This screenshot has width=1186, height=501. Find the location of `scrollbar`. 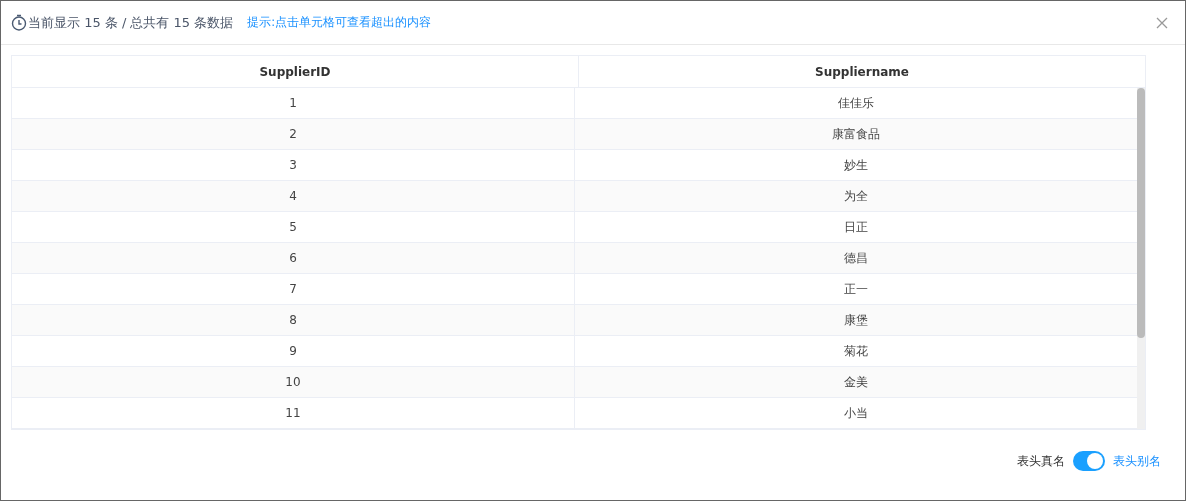

scrollbar is located at coordinates (1141, 258).